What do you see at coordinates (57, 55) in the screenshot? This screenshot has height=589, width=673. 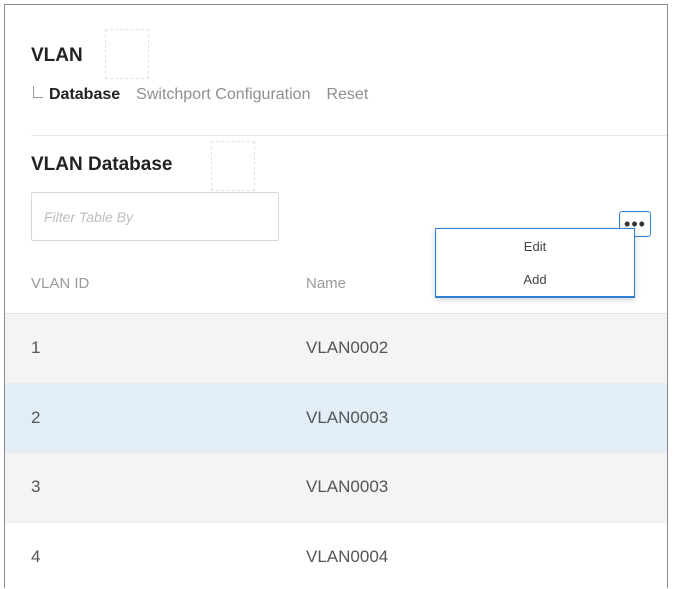 I see `page-title: VLAN` at bounding box center [57, 55].